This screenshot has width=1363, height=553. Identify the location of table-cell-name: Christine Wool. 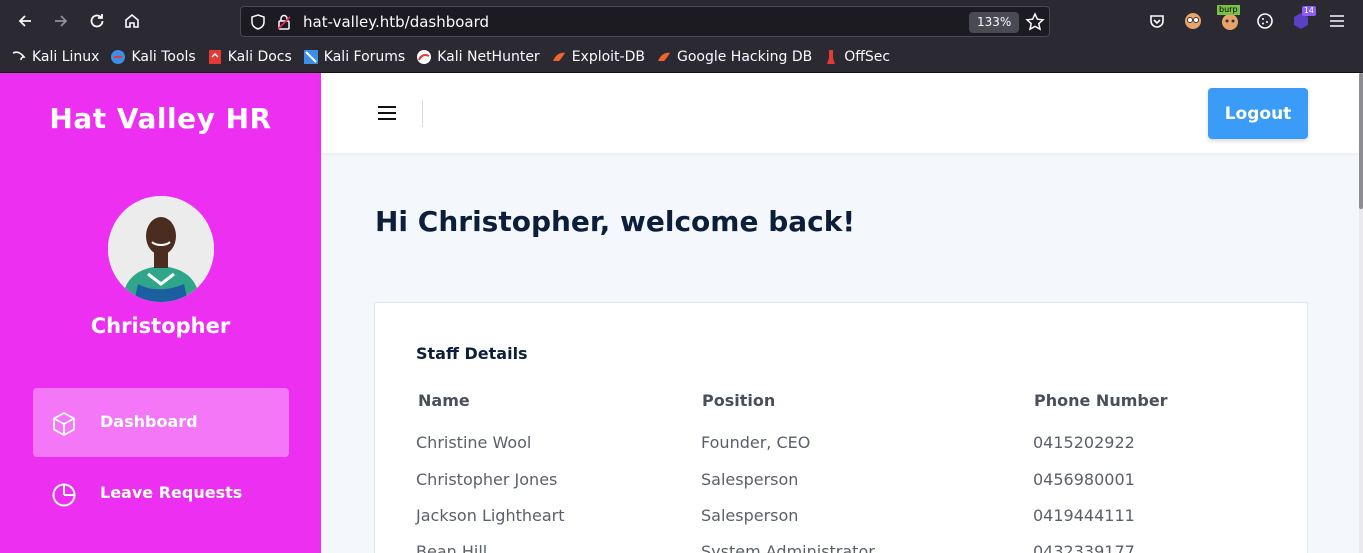
(474, 442).